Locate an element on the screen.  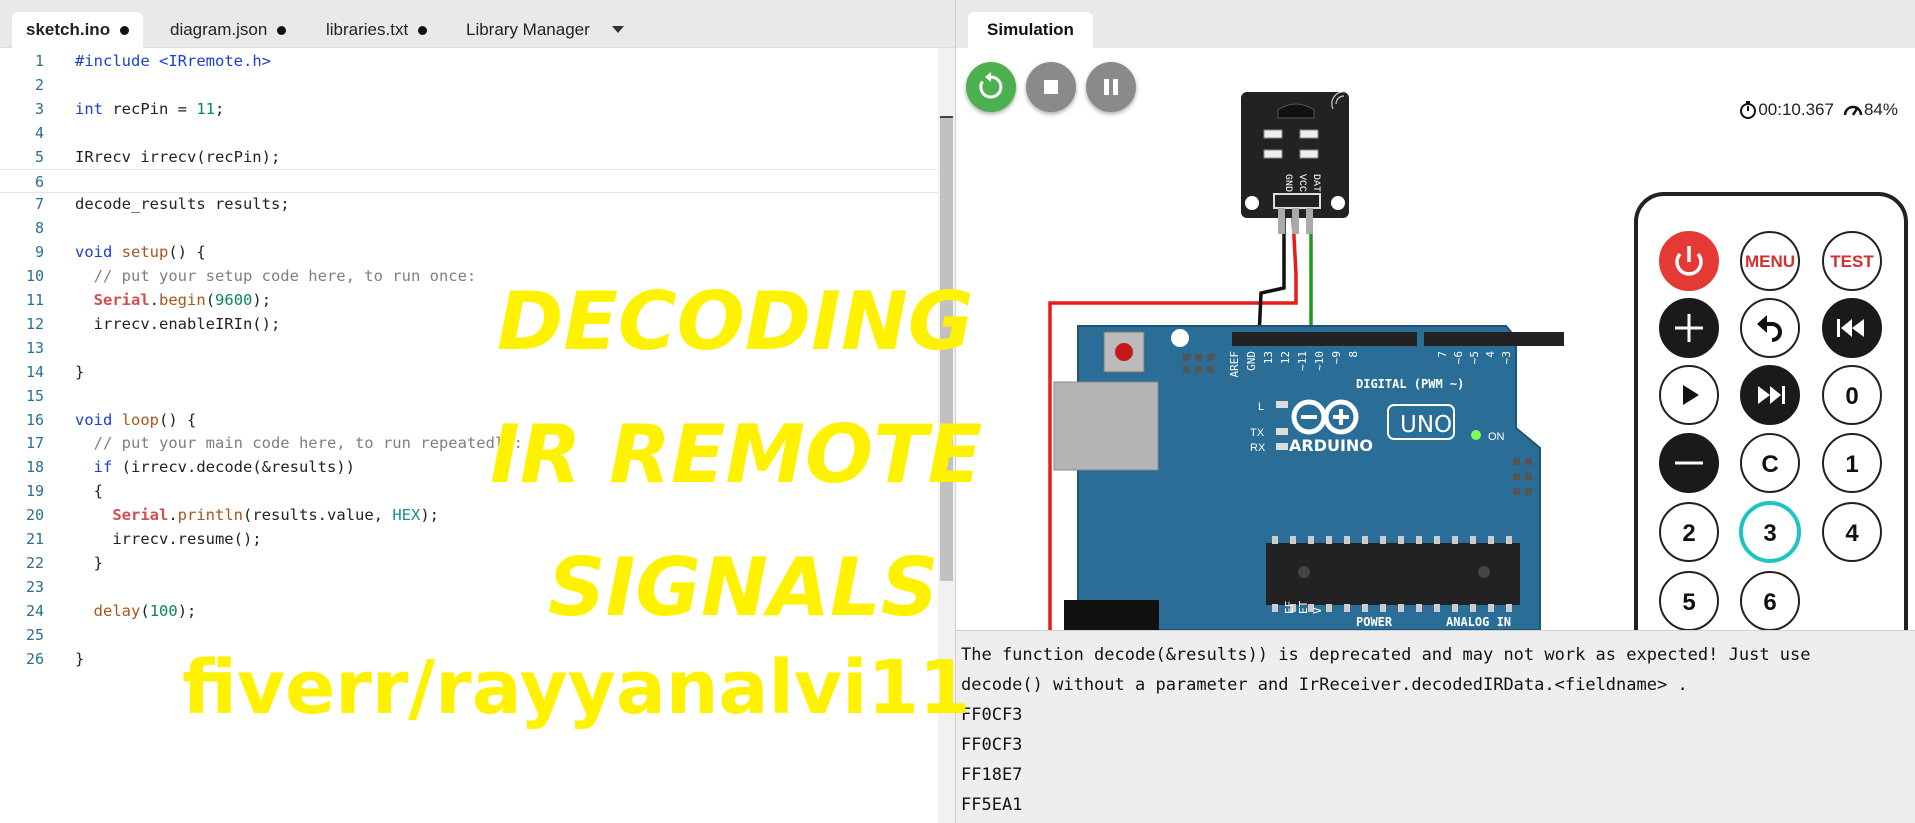
line-number: 7 is located at coordinates (39, 204).